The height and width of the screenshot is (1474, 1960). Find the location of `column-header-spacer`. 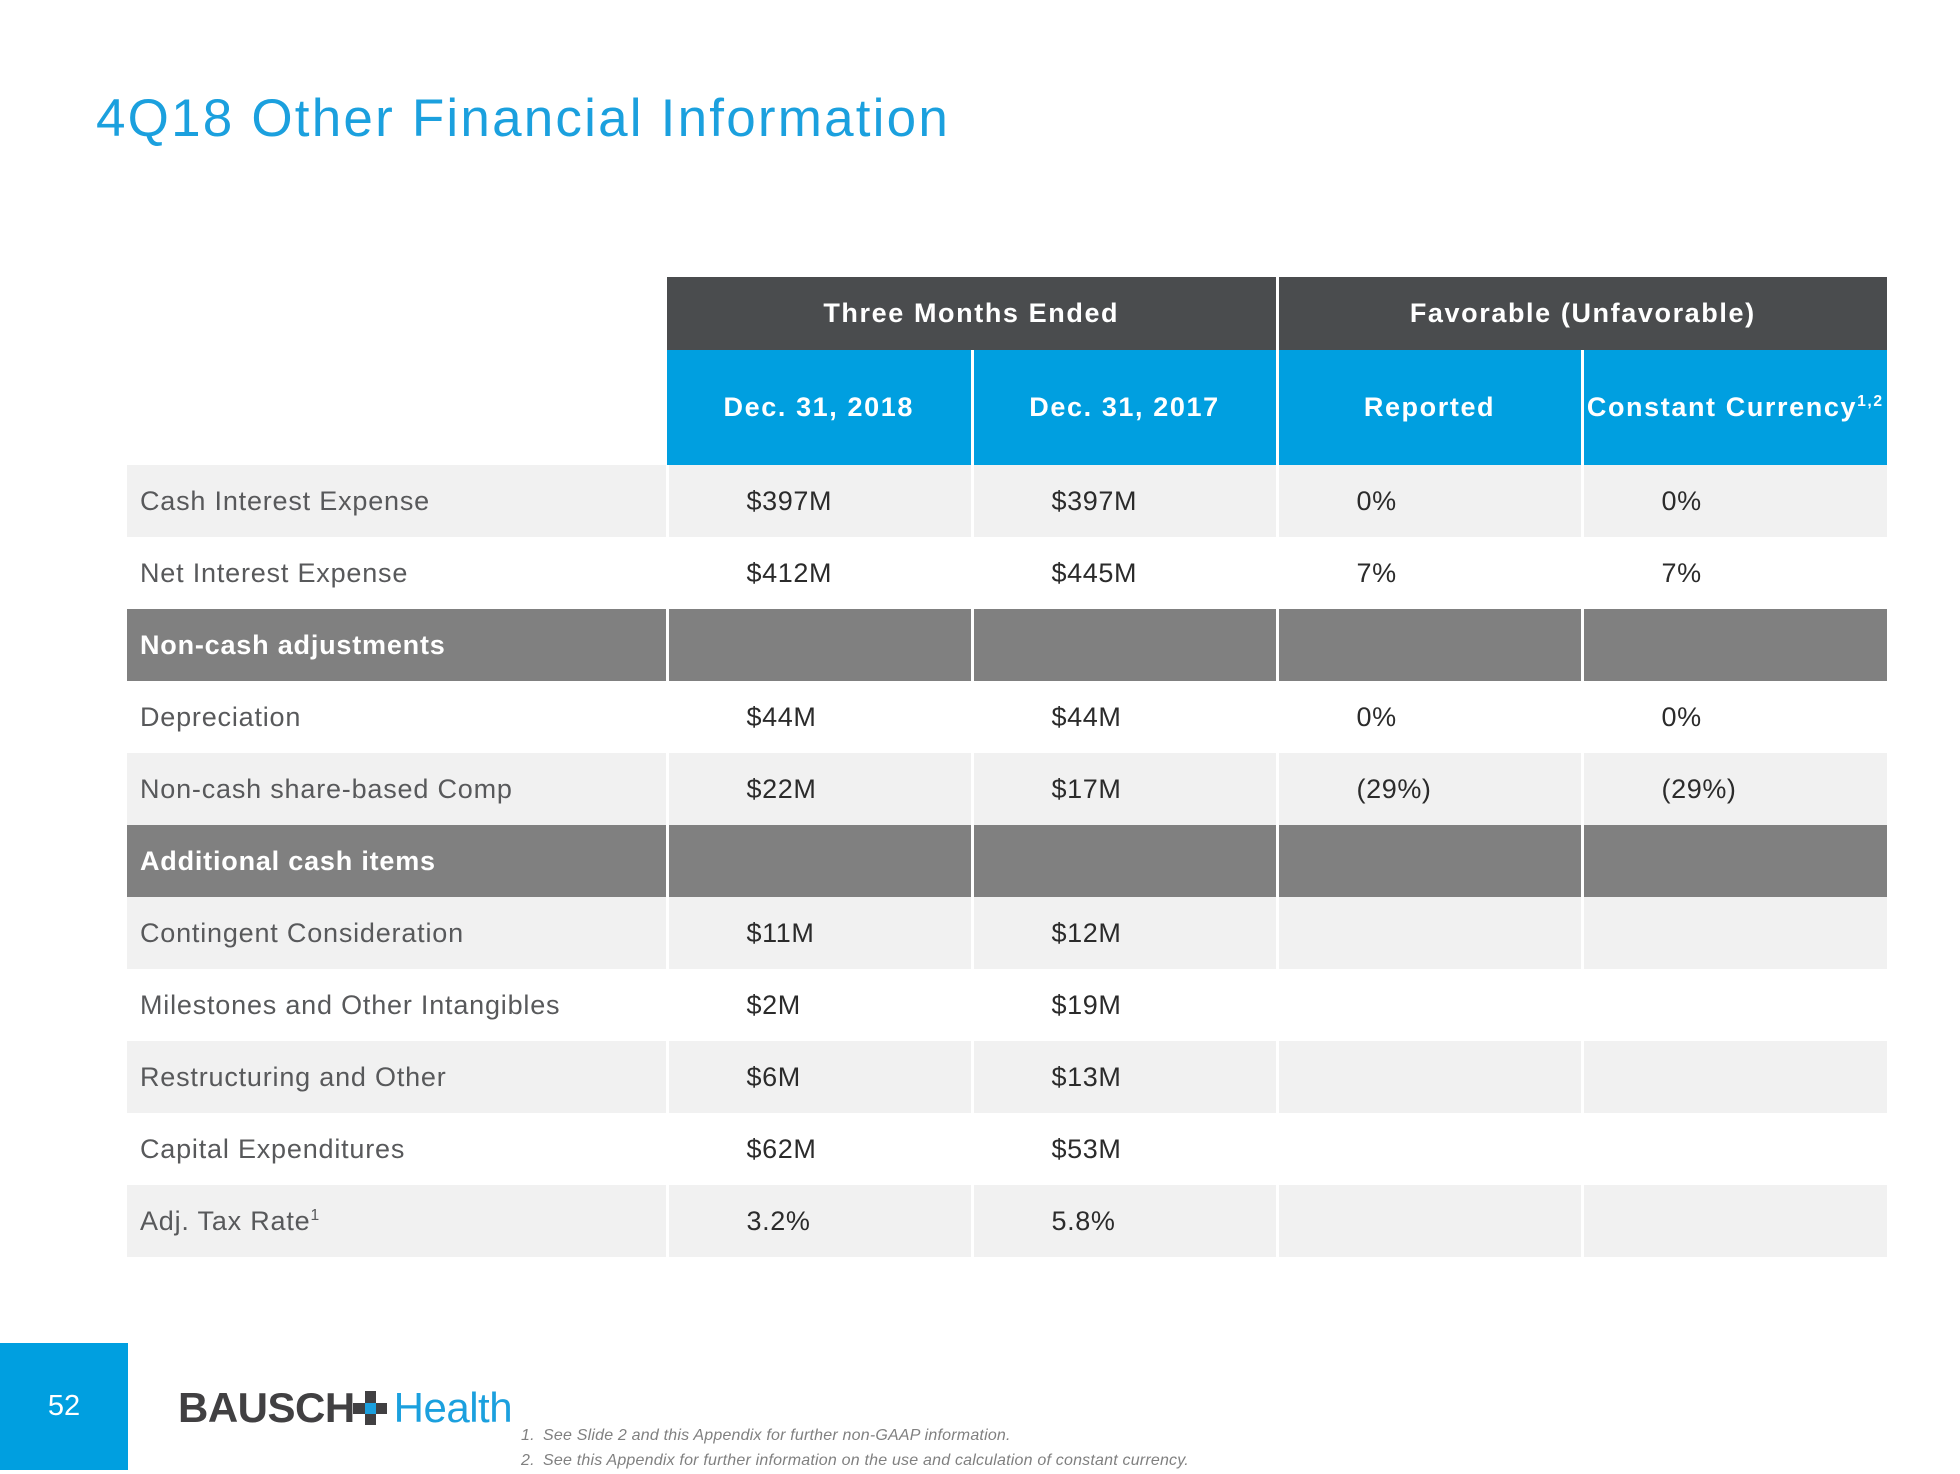

column-header-spacer is located at coordinates (397, 407).